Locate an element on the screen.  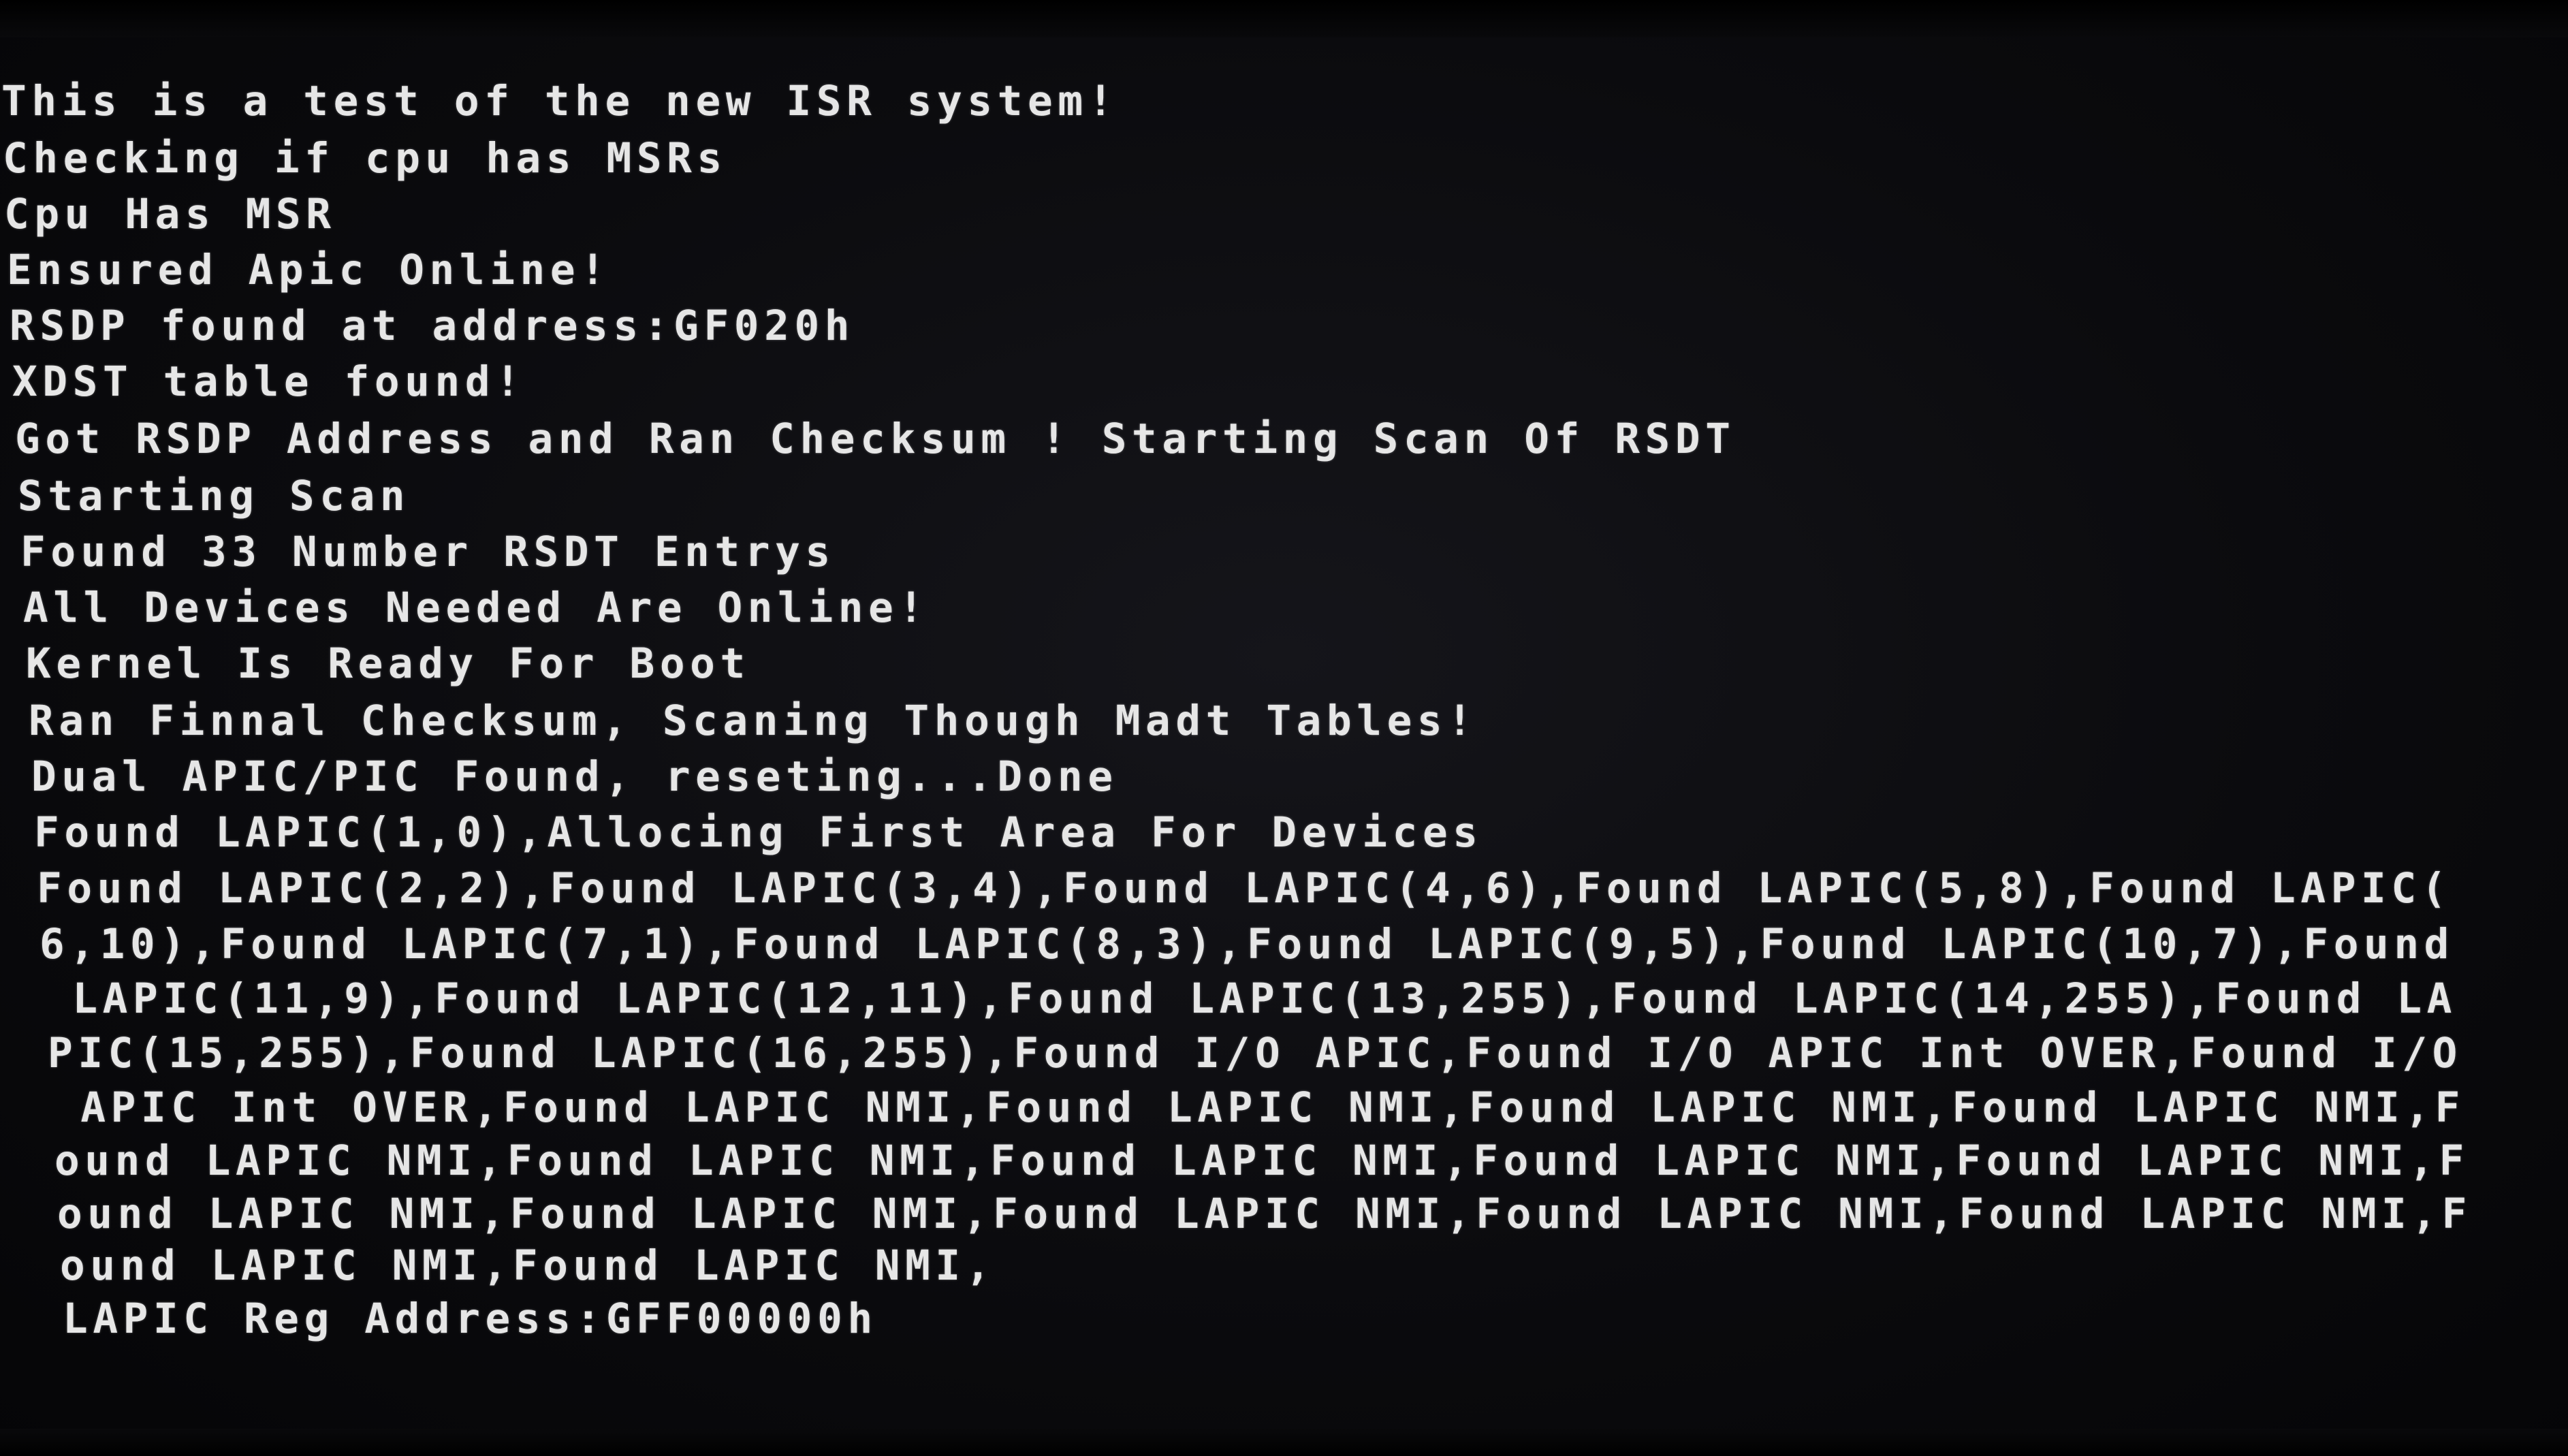
console-line: All Devices Needed Are Online! is located at coordinates (476, 608).